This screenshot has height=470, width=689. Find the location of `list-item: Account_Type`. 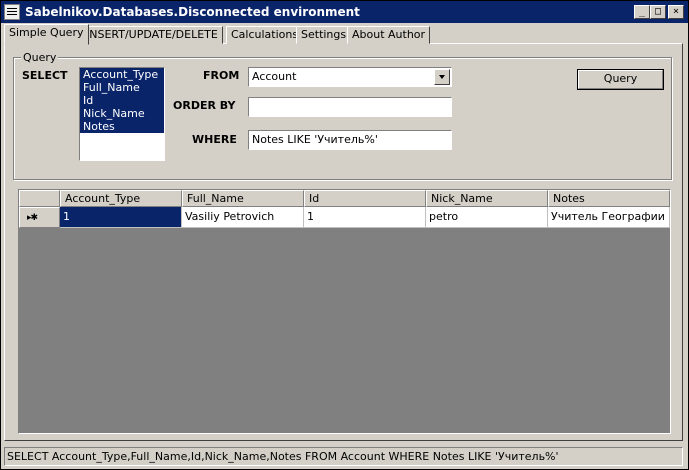

list-item: Account_Type is located at coordinates (122, 74).